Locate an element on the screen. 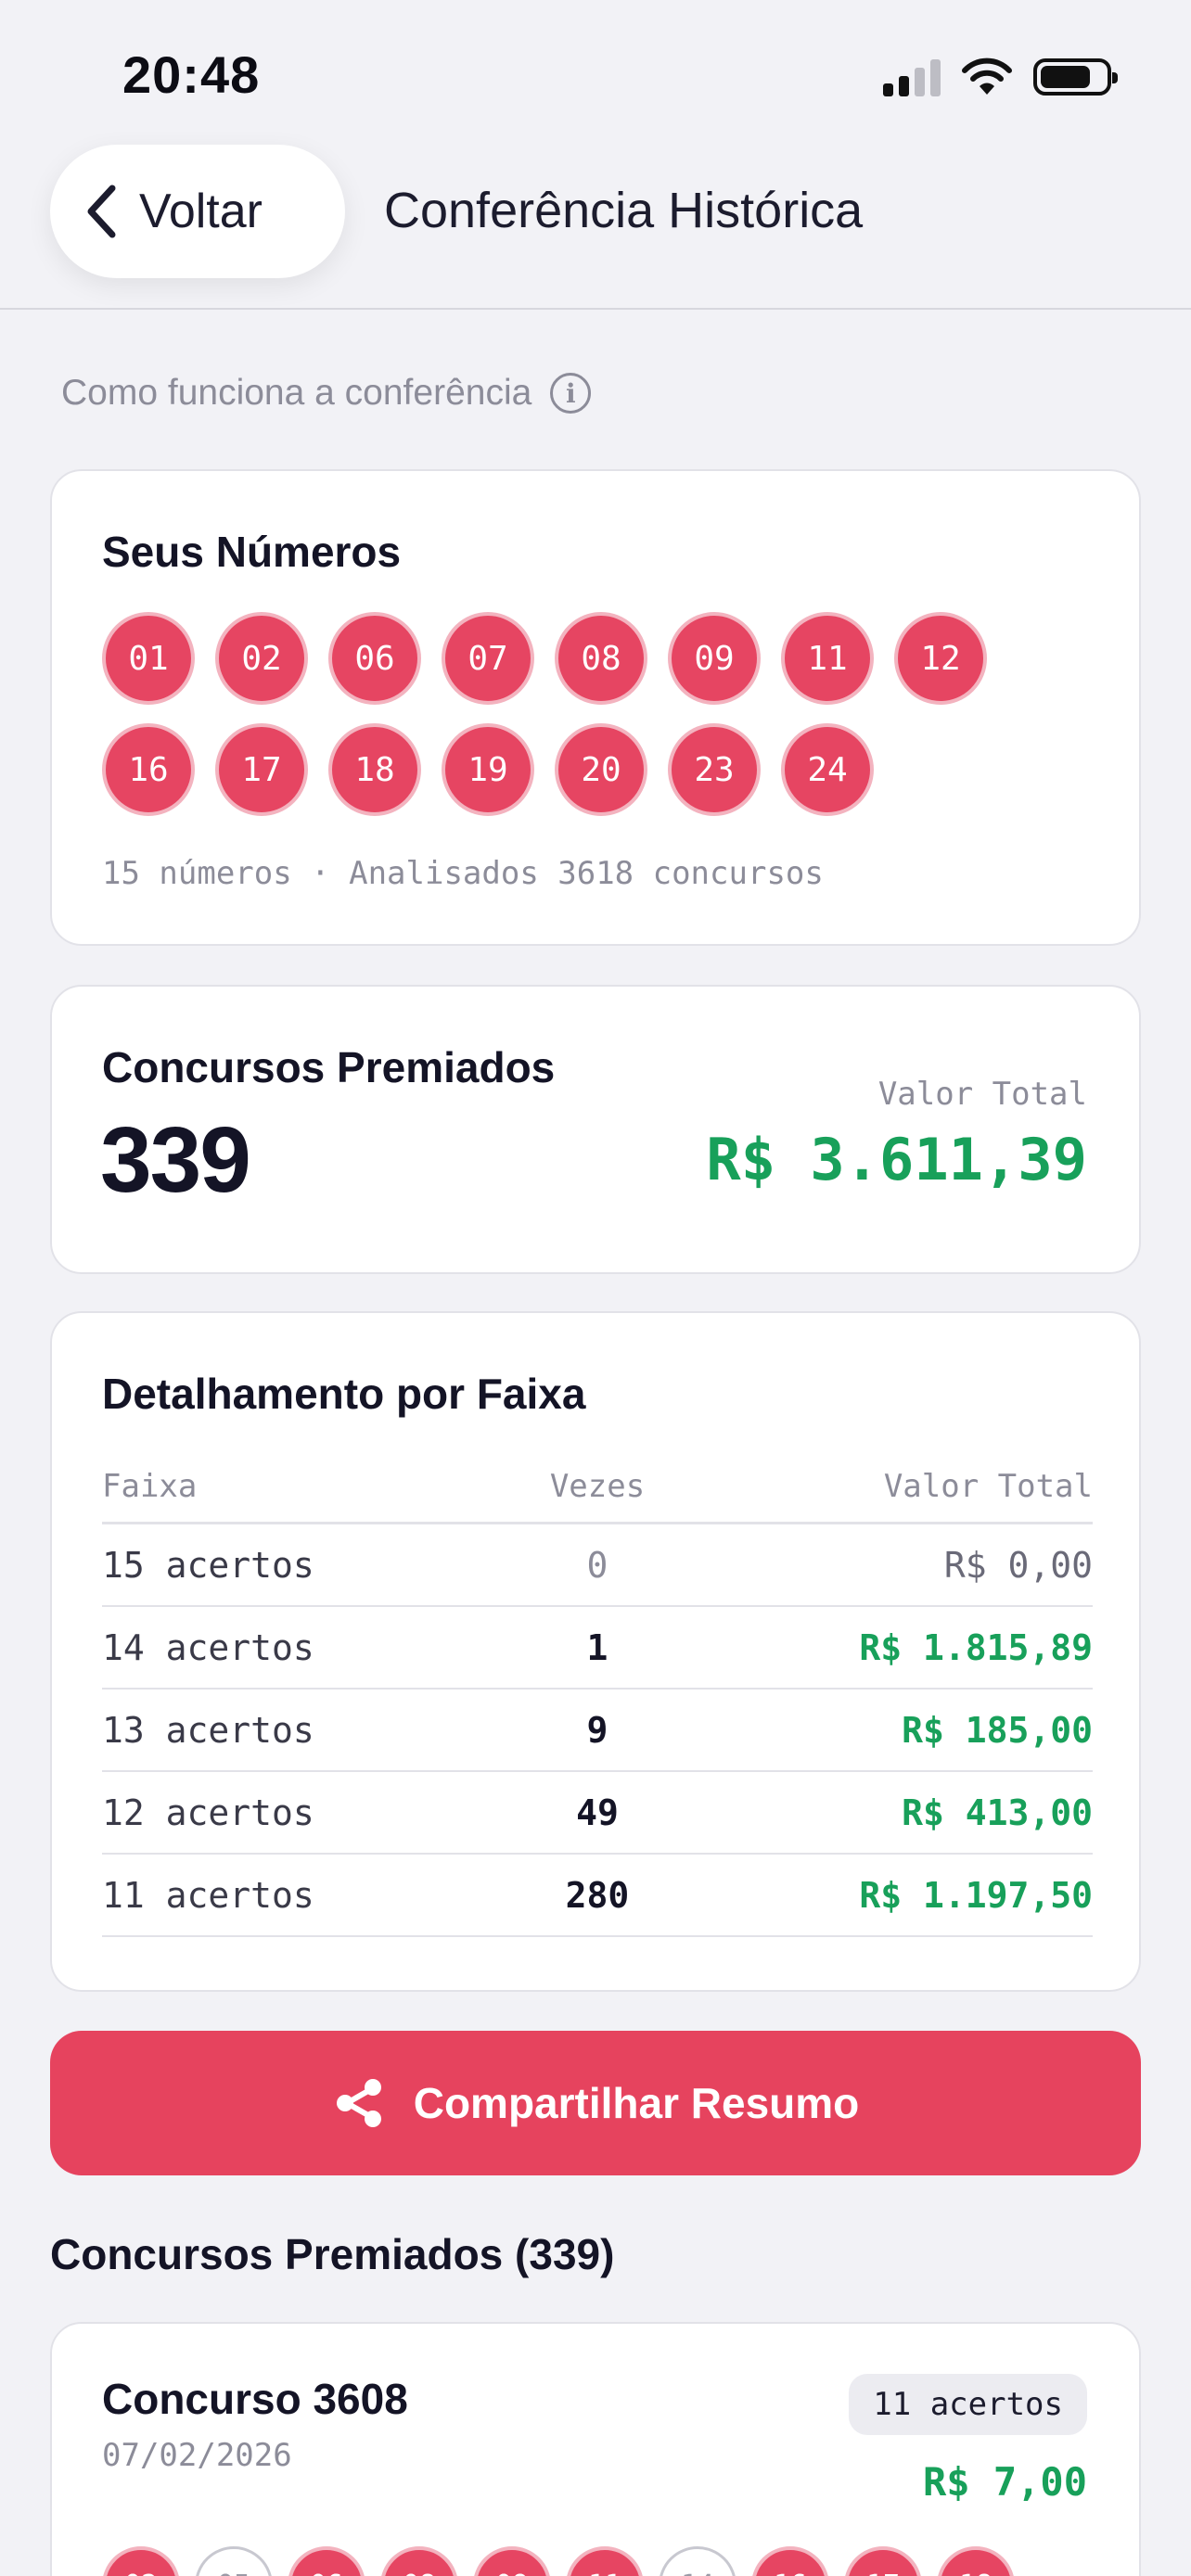 This screenshot has height=2576, width=1191. acertos-badge: 11 acertos is located at coordinates (968, 2405).